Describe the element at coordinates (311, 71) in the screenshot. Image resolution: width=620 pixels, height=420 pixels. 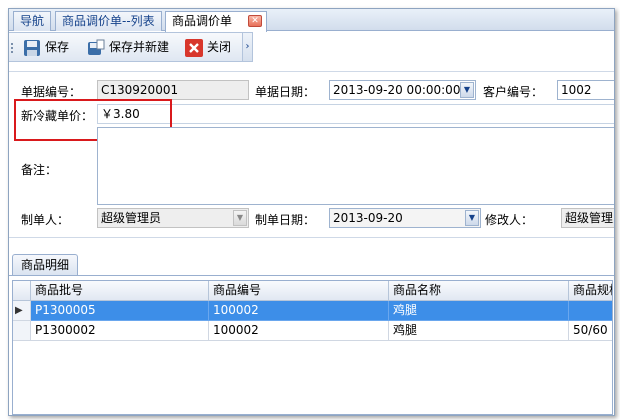
I see `toolbar-divider` at that location.